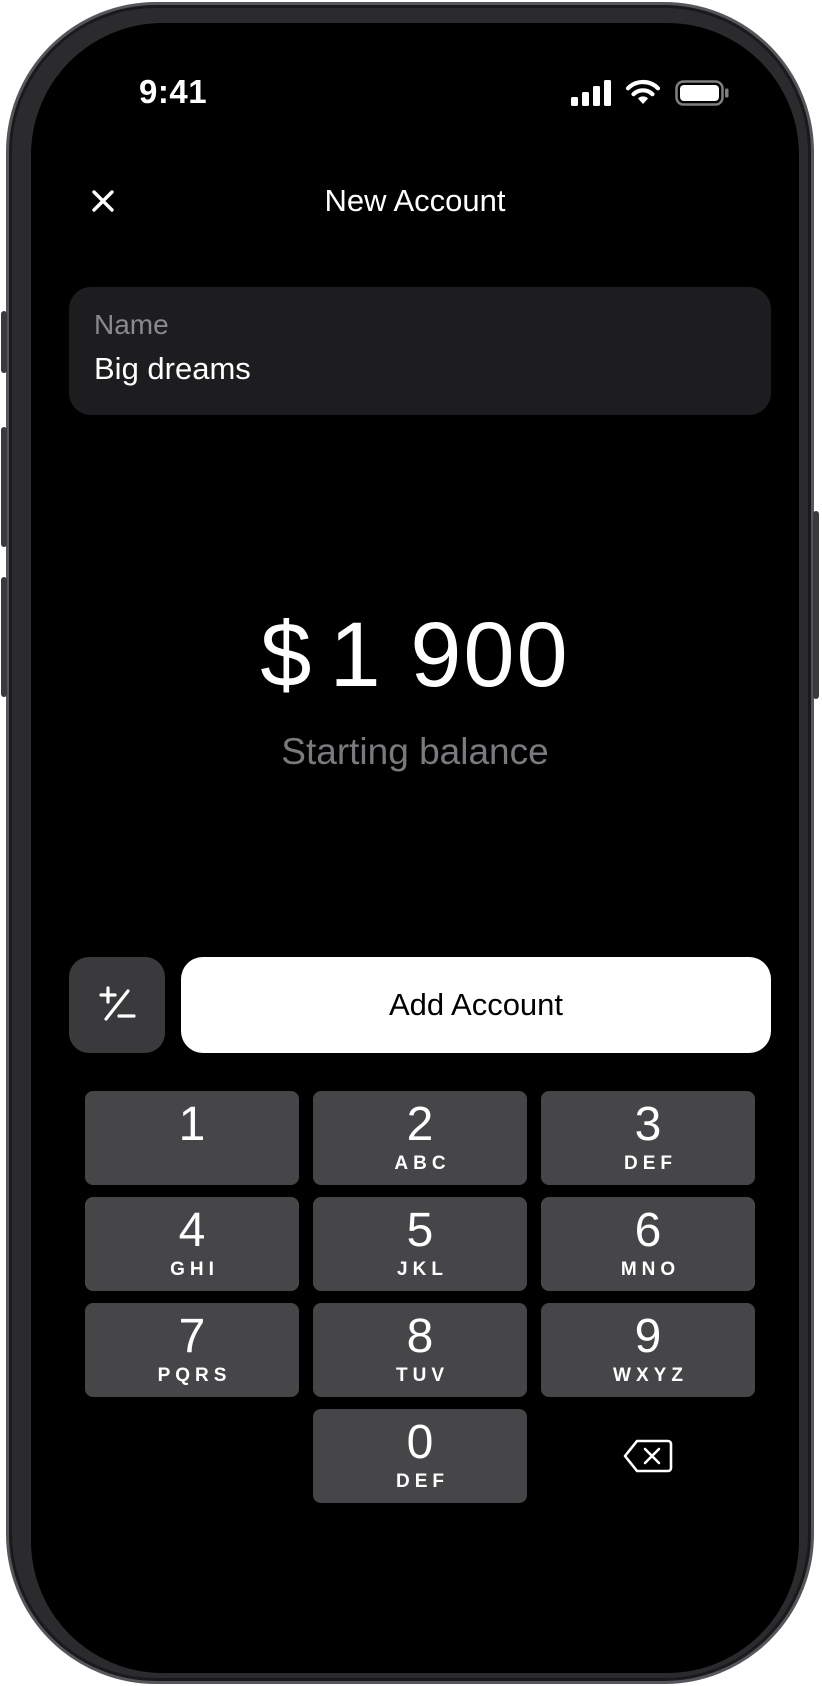  Describe the element at coordinates (422, 1375) in the screenshot. I see `key-letters: TUV` at that location.